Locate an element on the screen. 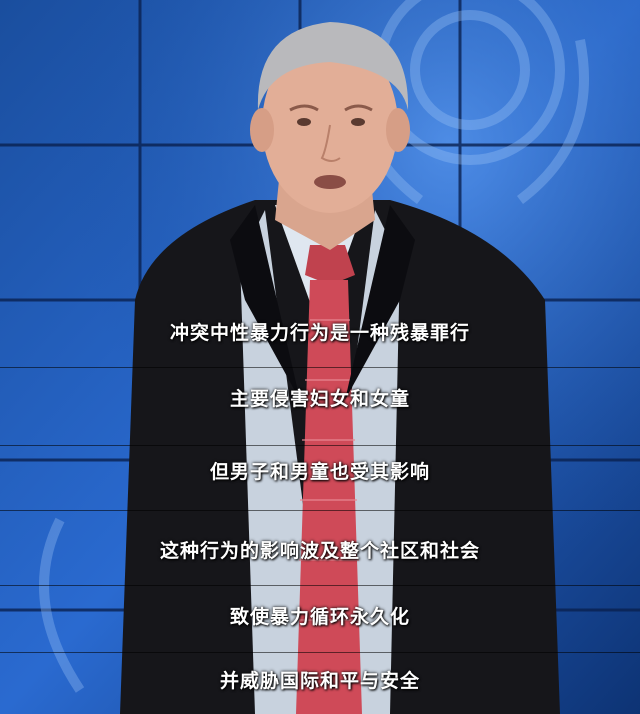  subtitle-5: 致使暴力循环永久化 is located at coordinates (319, 617).